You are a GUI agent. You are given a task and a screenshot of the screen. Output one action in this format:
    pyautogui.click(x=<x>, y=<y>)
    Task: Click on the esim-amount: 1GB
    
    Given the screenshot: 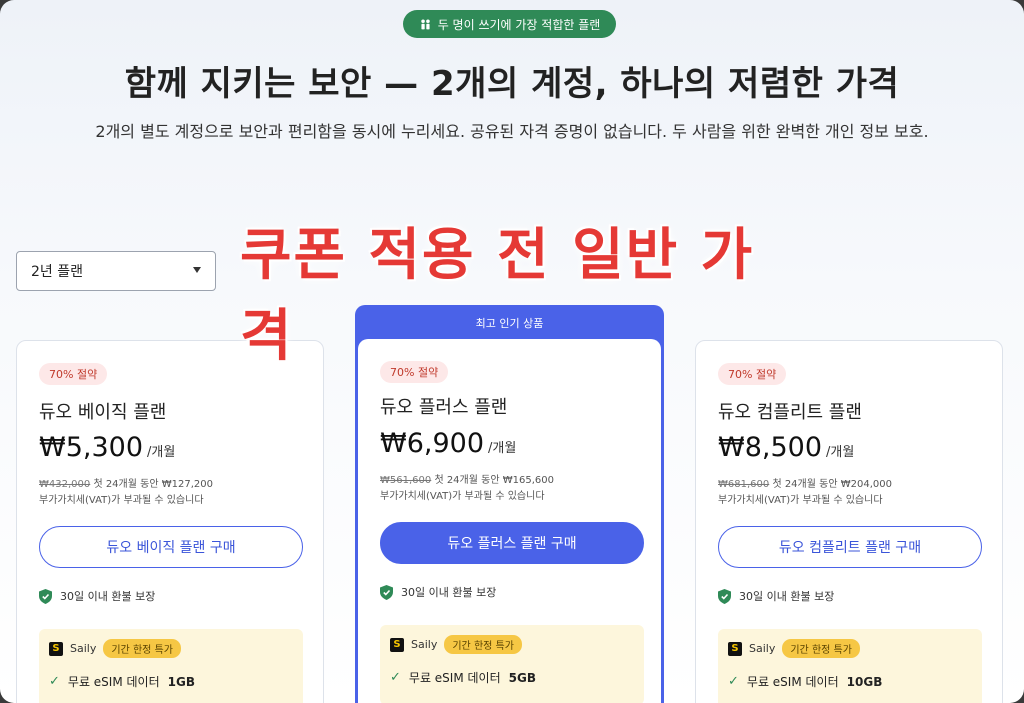 What is the action you would take?
    pyautogui.click(x=181, y=681)
    